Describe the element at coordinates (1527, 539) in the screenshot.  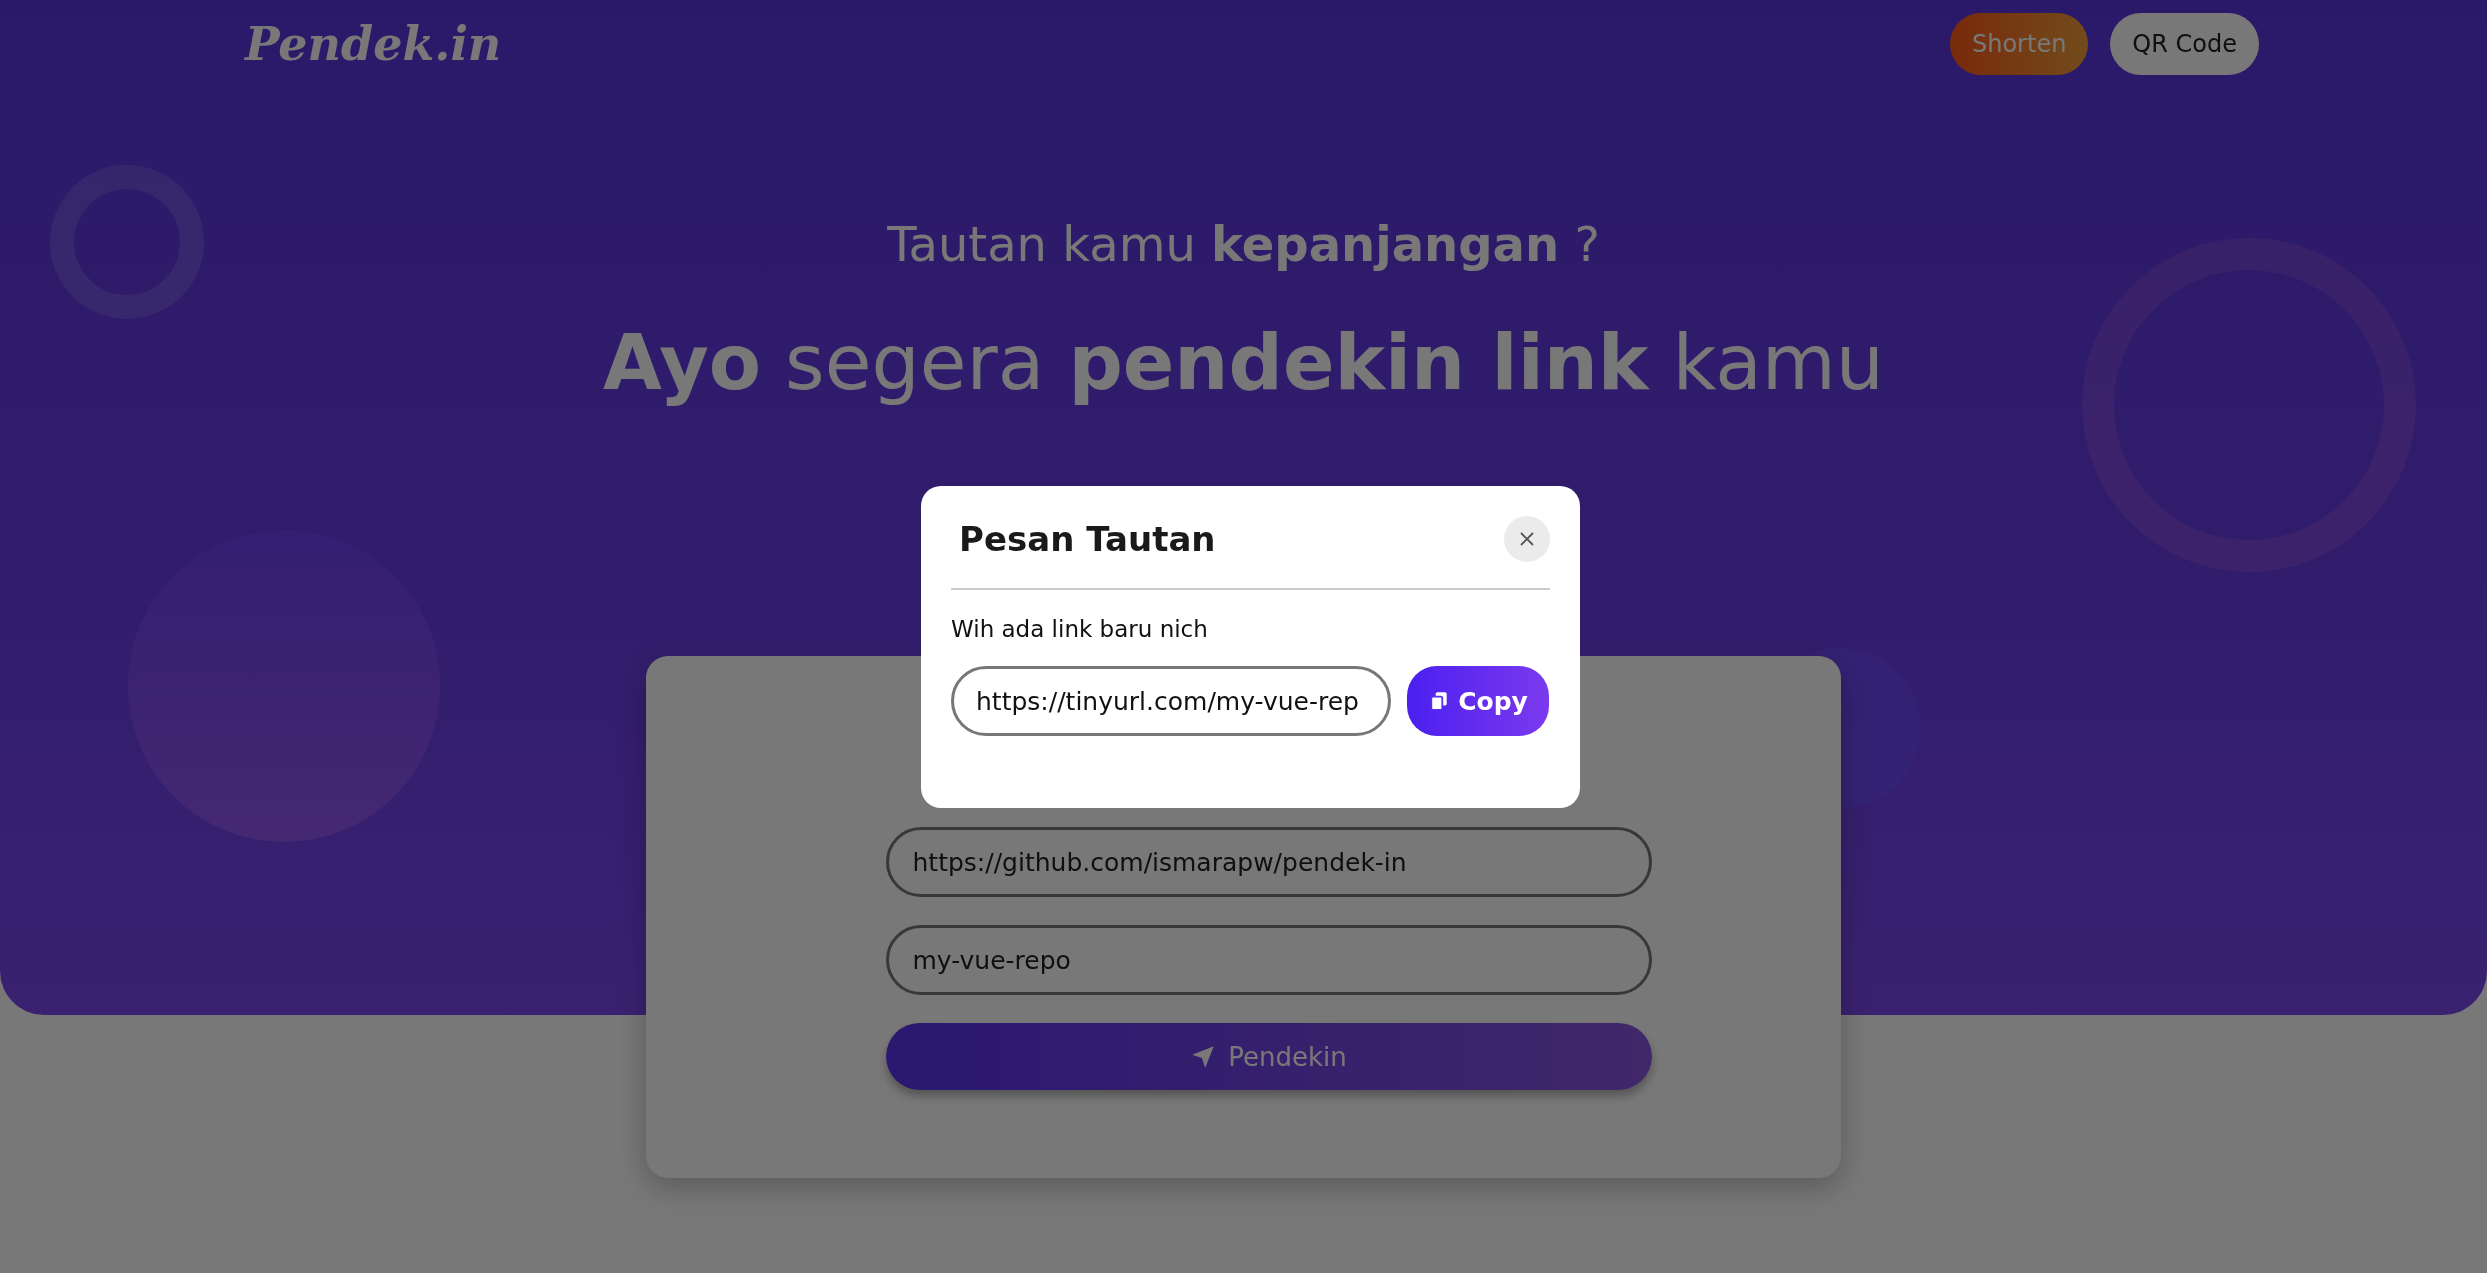
I see `close-button` at that location.